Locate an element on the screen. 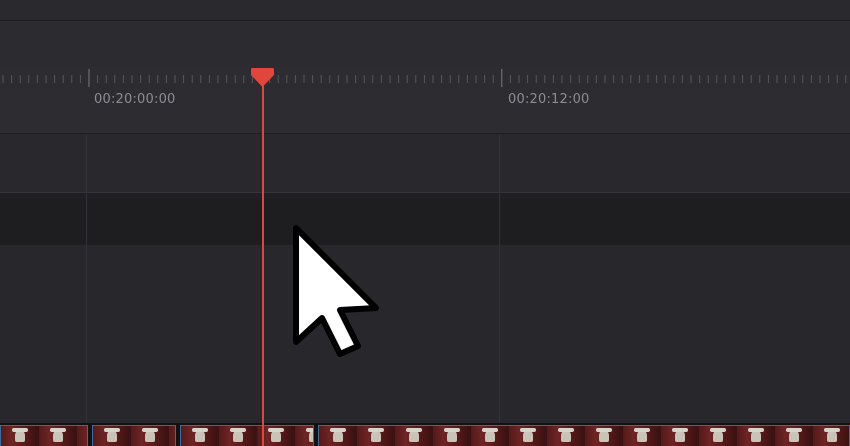 The width and height of the screenshot is (850, 446). clip-track is located at coordinates (425, 434).